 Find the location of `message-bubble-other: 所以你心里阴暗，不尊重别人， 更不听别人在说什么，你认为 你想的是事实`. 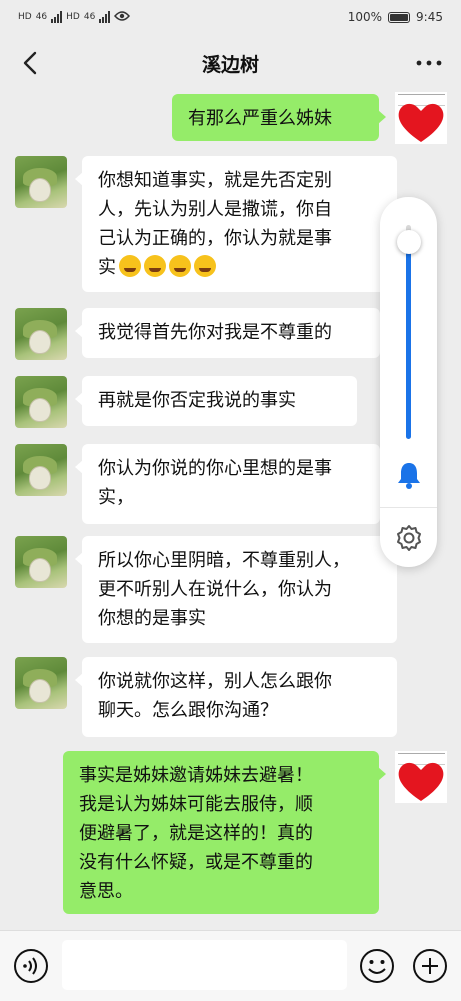

message-bubble-other: 所以你心里阴暗，不尊重别人， 更不听别人在说什么，你认为 你想的是事实 is located at coordinates (236, 589).